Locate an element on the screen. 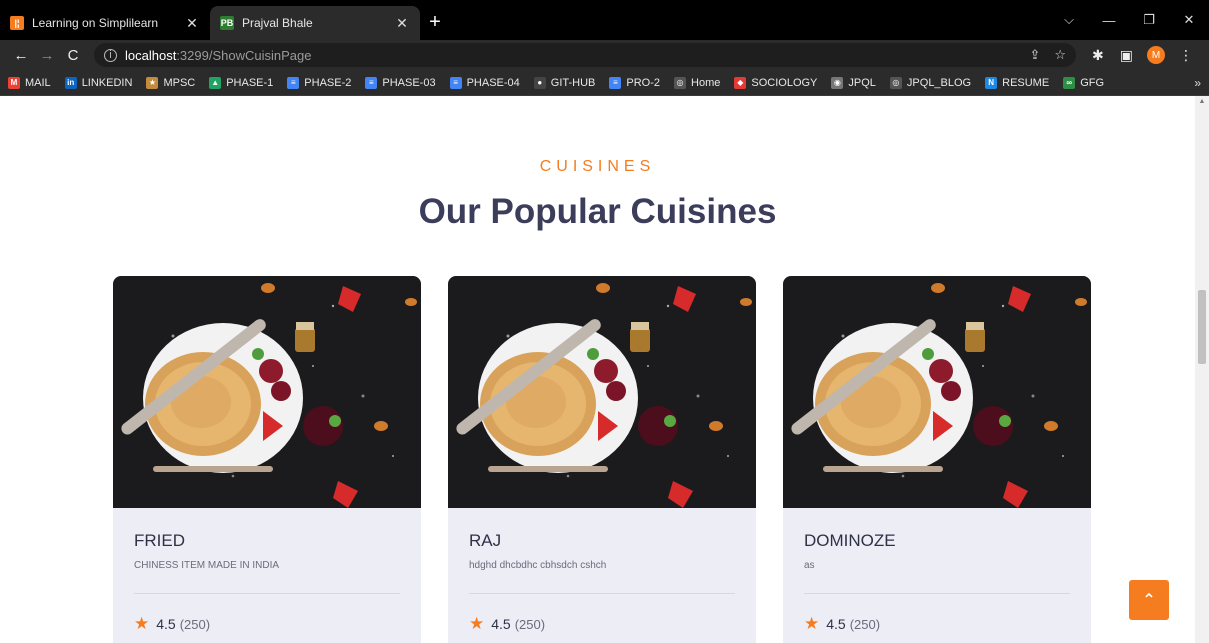 The width and height of the screenshot is (1209, 643). tab-title: Learning on Simplilearn is located at coordinates (95, 23).